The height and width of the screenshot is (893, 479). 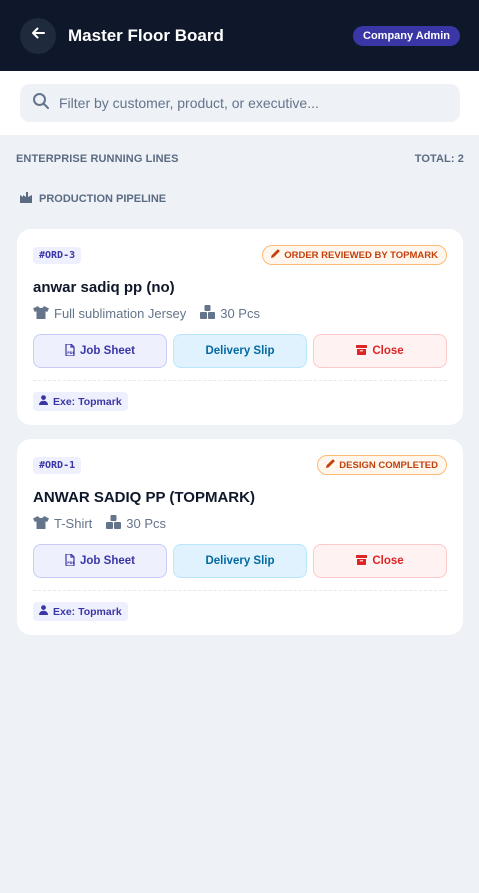 I want to click on total-count: TOTAL: 2, so click(x=439, y=159).